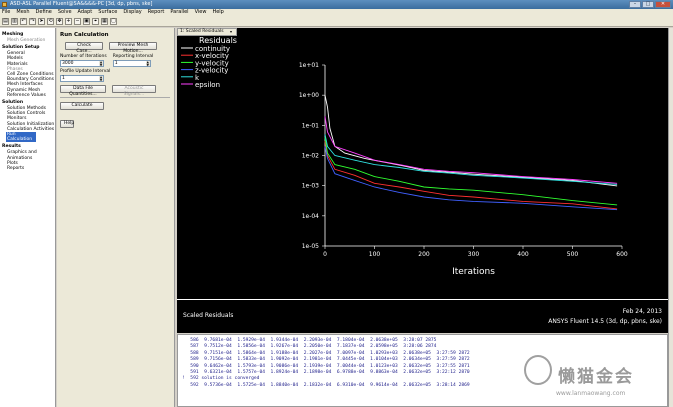 The height and width of the screenshot is (407, 673). What do you see at coordinates (101, 78) in the screenshot?
I see `profile-update-spinner: ▲ ▼` at bounding box center [101, 78].